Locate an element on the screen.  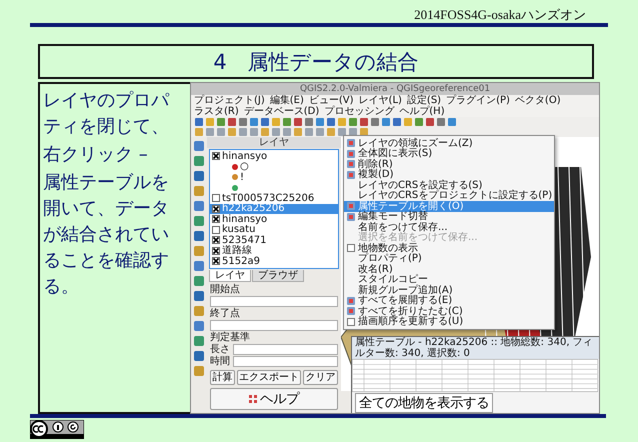
field-label: 長さ is located at coordinates (220, 349).